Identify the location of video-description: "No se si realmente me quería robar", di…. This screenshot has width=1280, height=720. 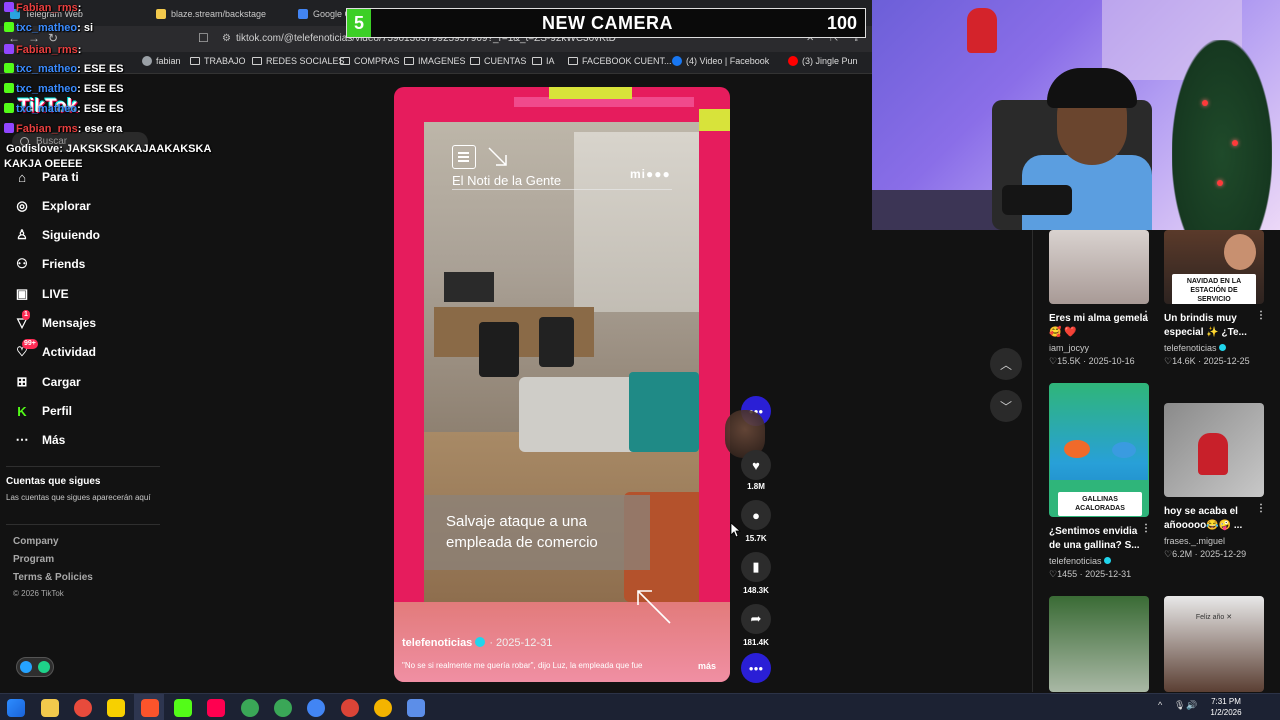
(522, 665).